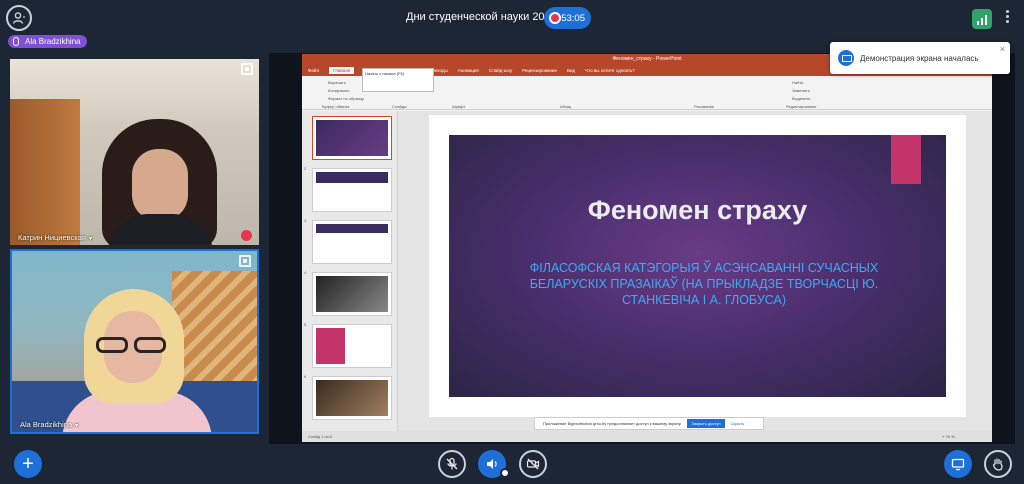 This screenshot has height=484, width=1024. I want to click on ribbon-item: Вырезать, so click(337, 82).